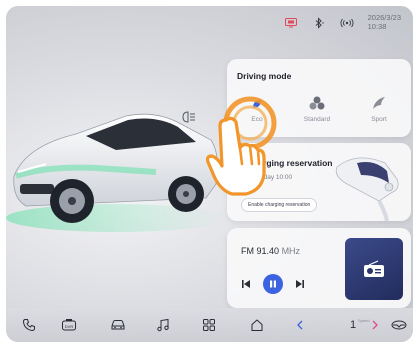 The height and width of the screenshot is (348, 419). I want to click on apps-button, so click(209, 325).